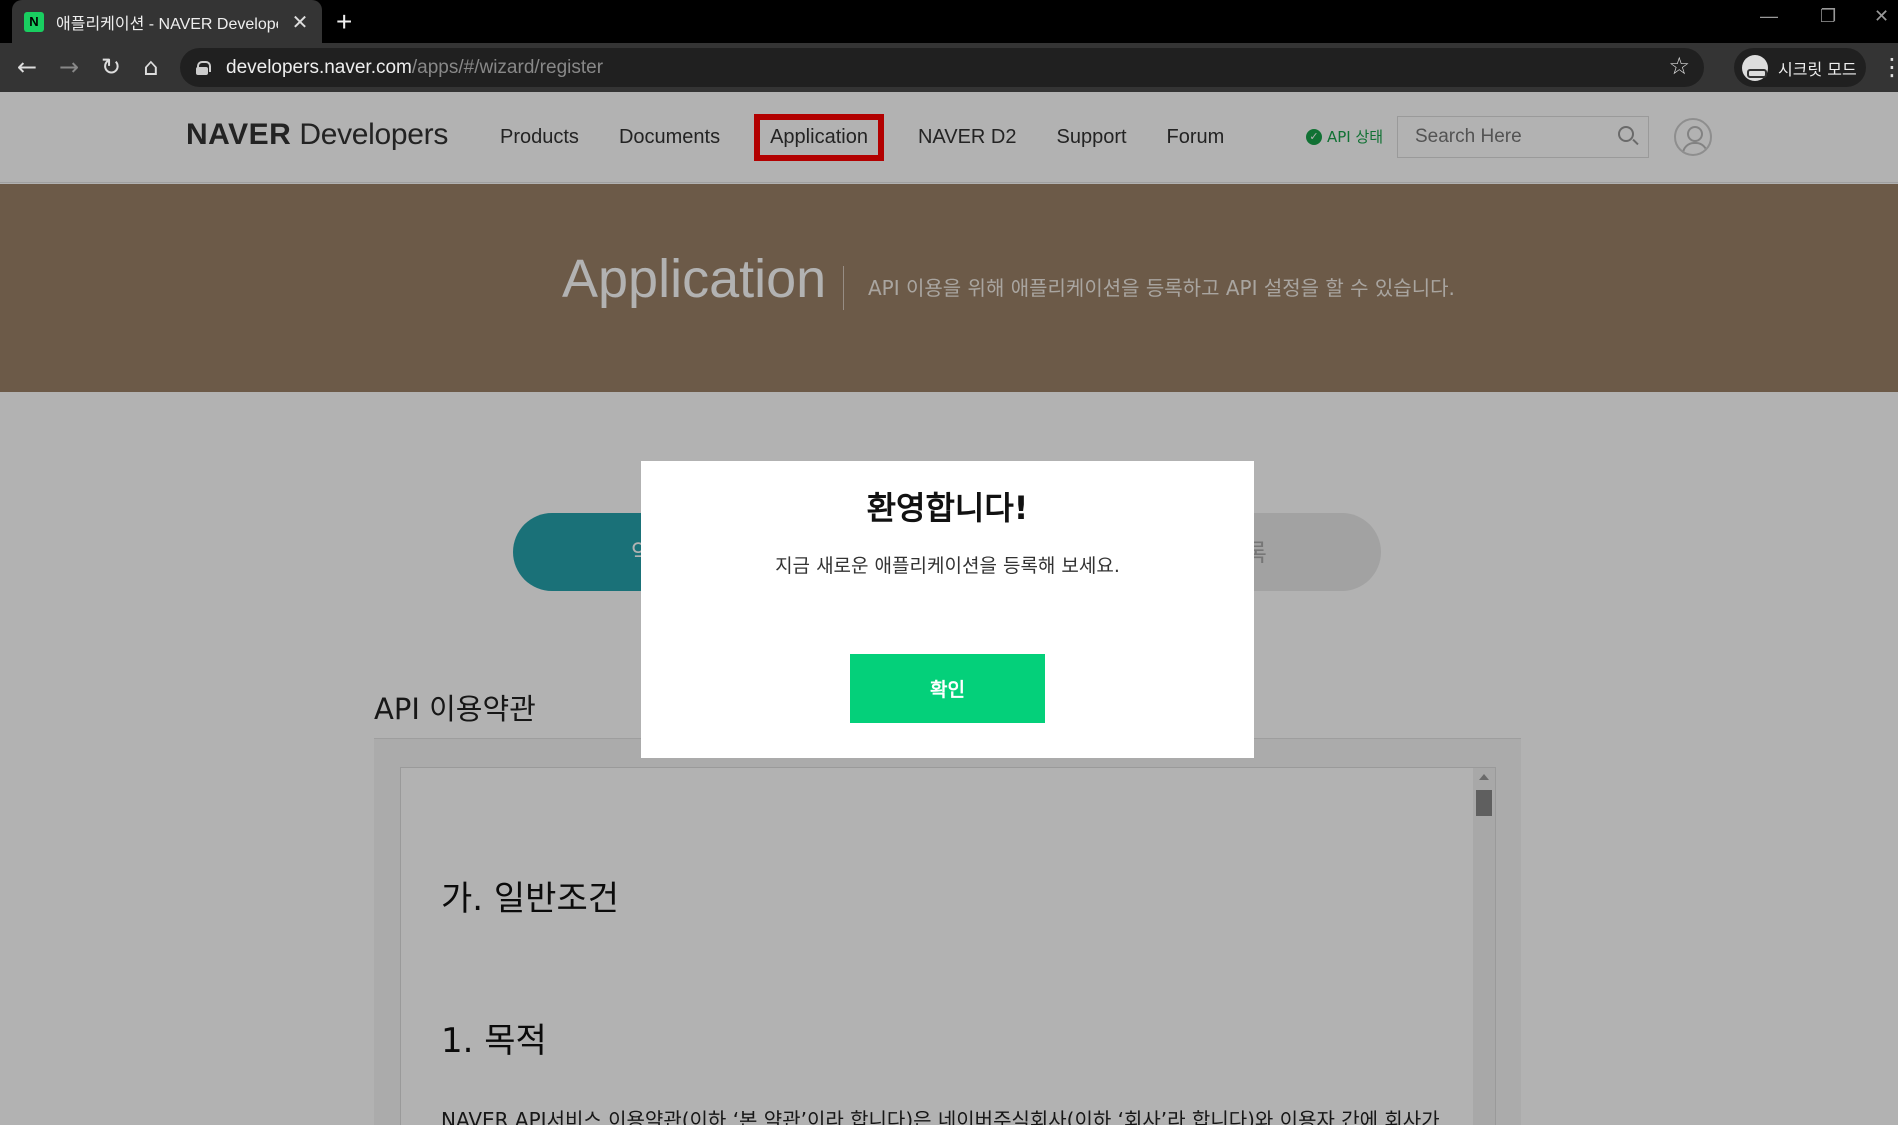 The width and height of the screenshot is (1898, 1125). What do you see at coordinates (151, 67) in the screenshot?
I see `home-icon: ⌂` at bounding box center [151, 67].